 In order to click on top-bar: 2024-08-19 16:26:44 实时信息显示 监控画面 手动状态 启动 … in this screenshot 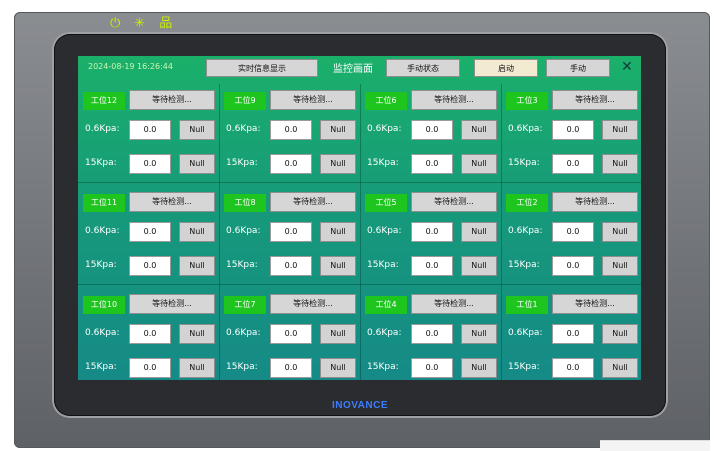, I will do `click(359, 68)`.